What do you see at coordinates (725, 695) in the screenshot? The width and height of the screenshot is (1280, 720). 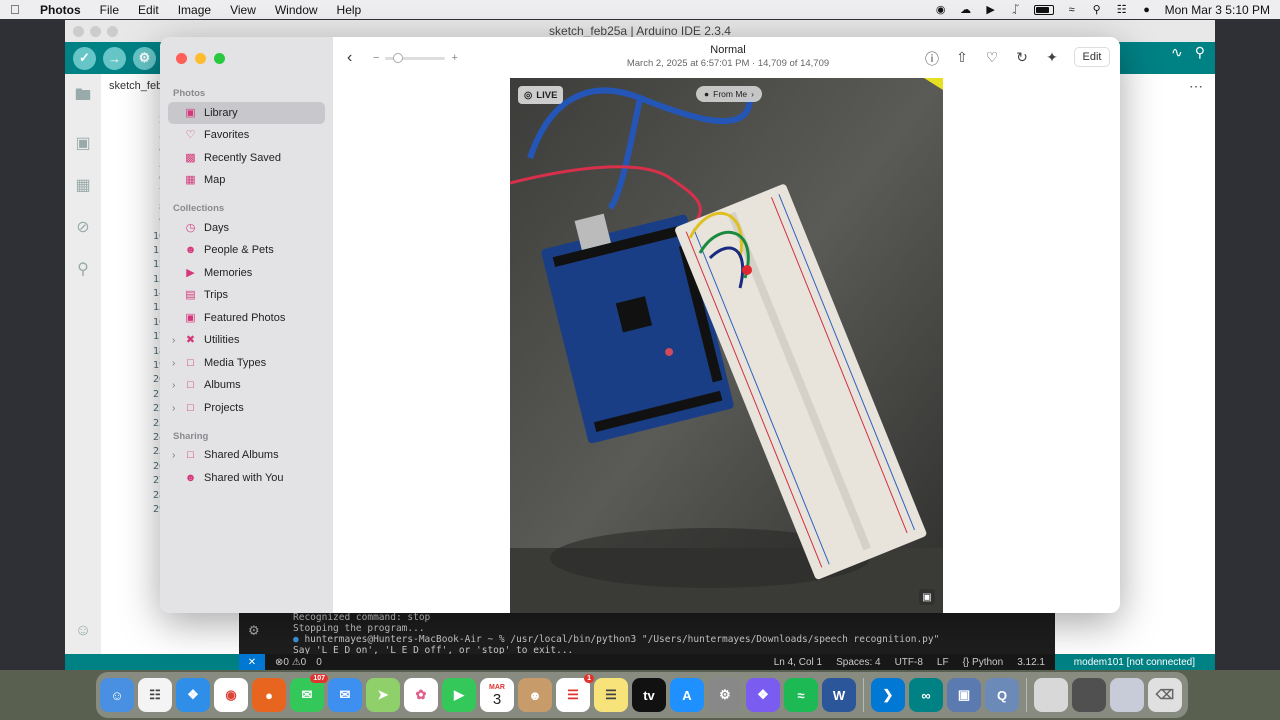 I see `system-settings-icon: ⚙` at bounding box center [725, 695].